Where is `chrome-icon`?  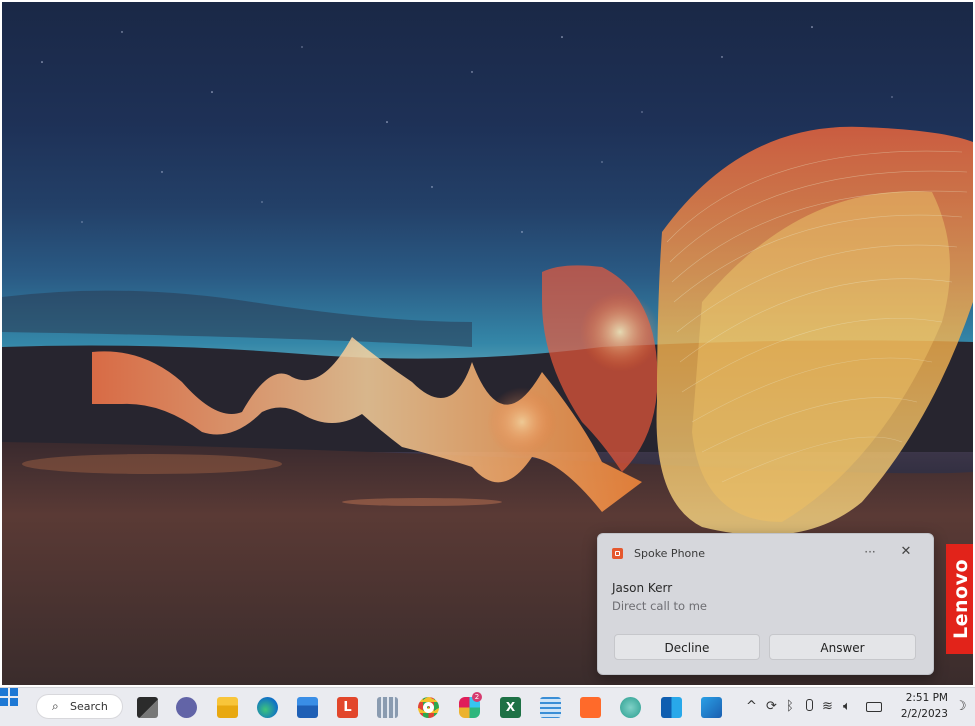 chrome-icon is located at coordinates (428, 707).